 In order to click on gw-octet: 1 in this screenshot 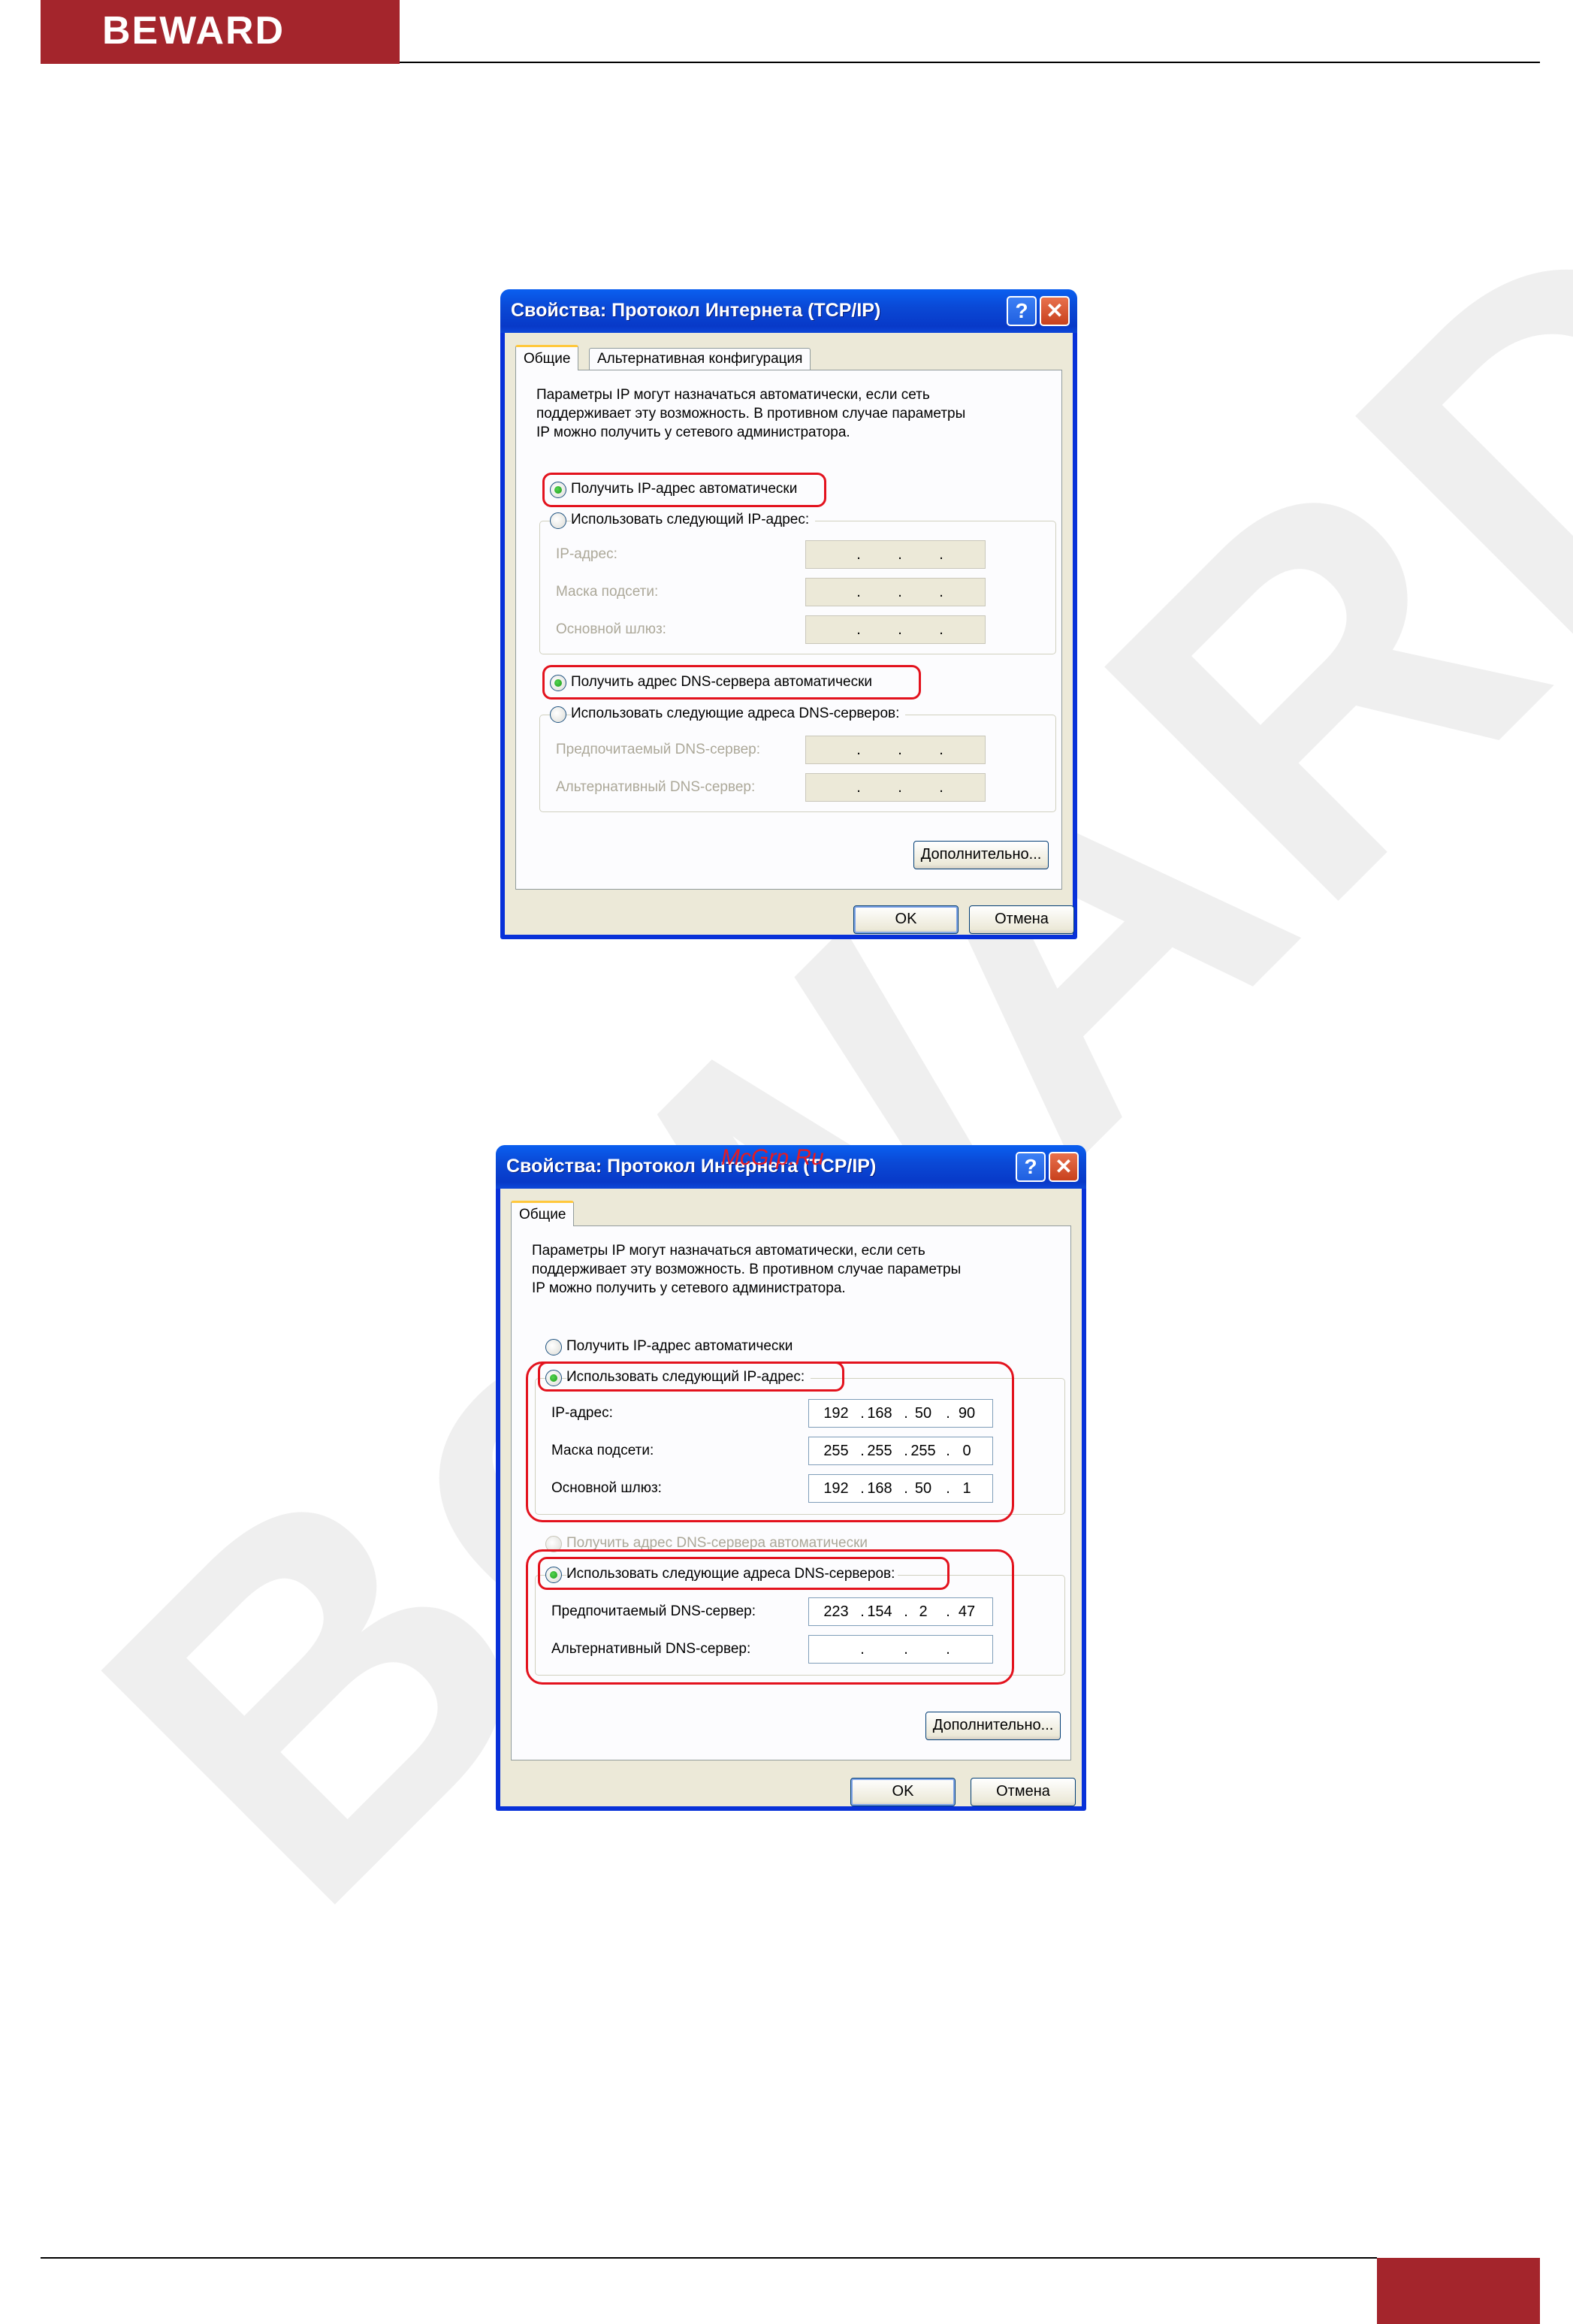, I will do `click(967, 1488)`.